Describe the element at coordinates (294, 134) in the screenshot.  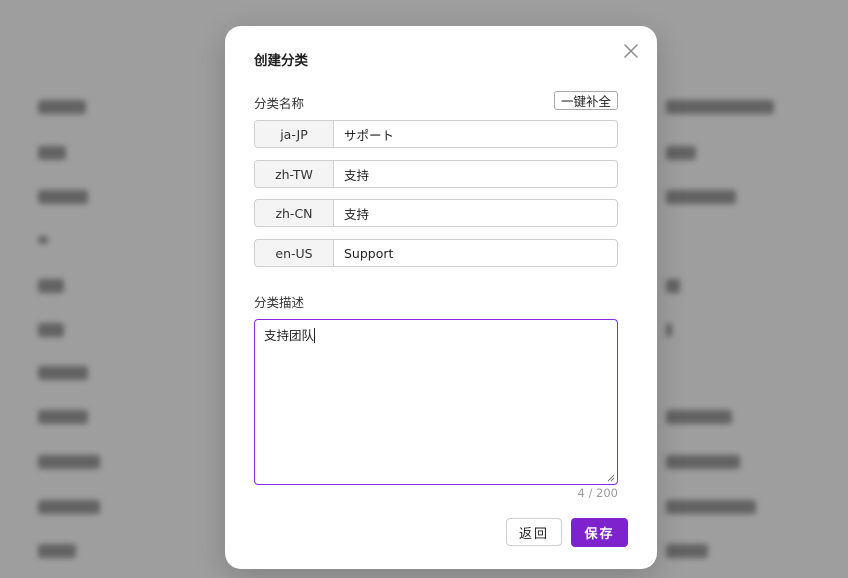
I see `lang-code-label: ja-JP` at that location.